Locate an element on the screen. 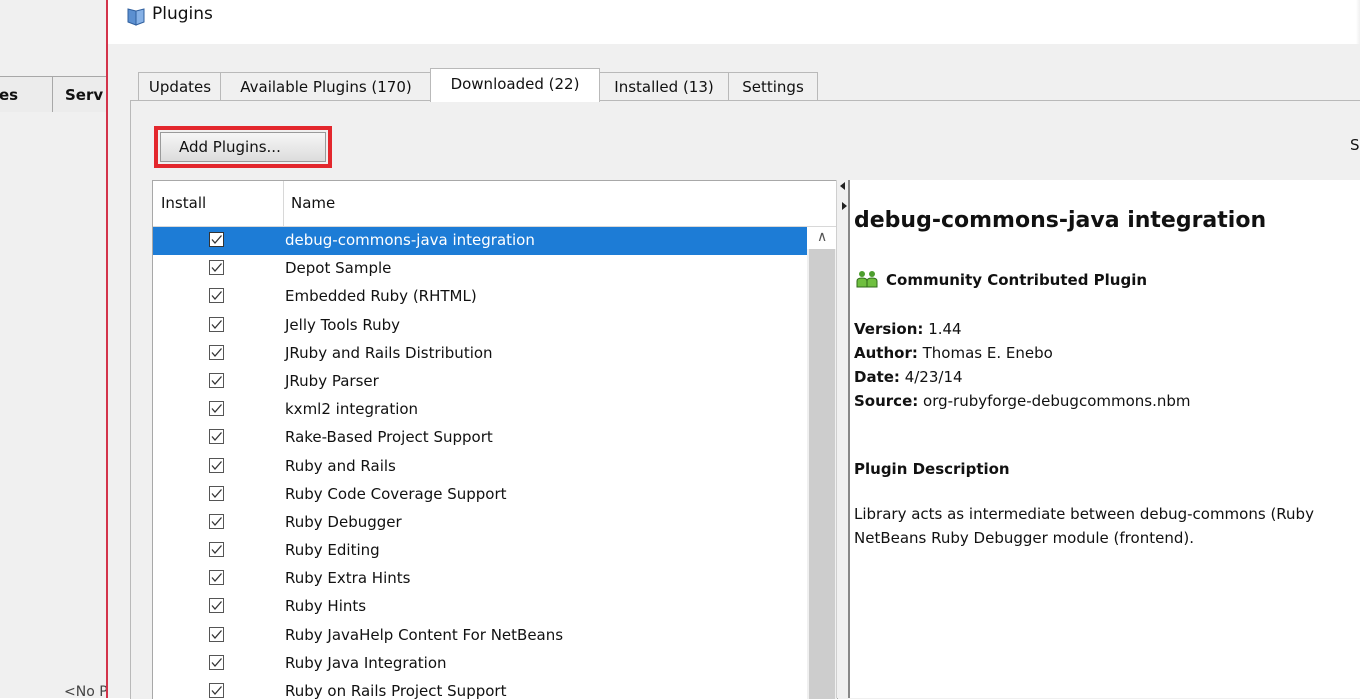 The width and height of the screenshot is (1360, 700). plugin-name: Ruby Hints is located at coordinates (326, 606).